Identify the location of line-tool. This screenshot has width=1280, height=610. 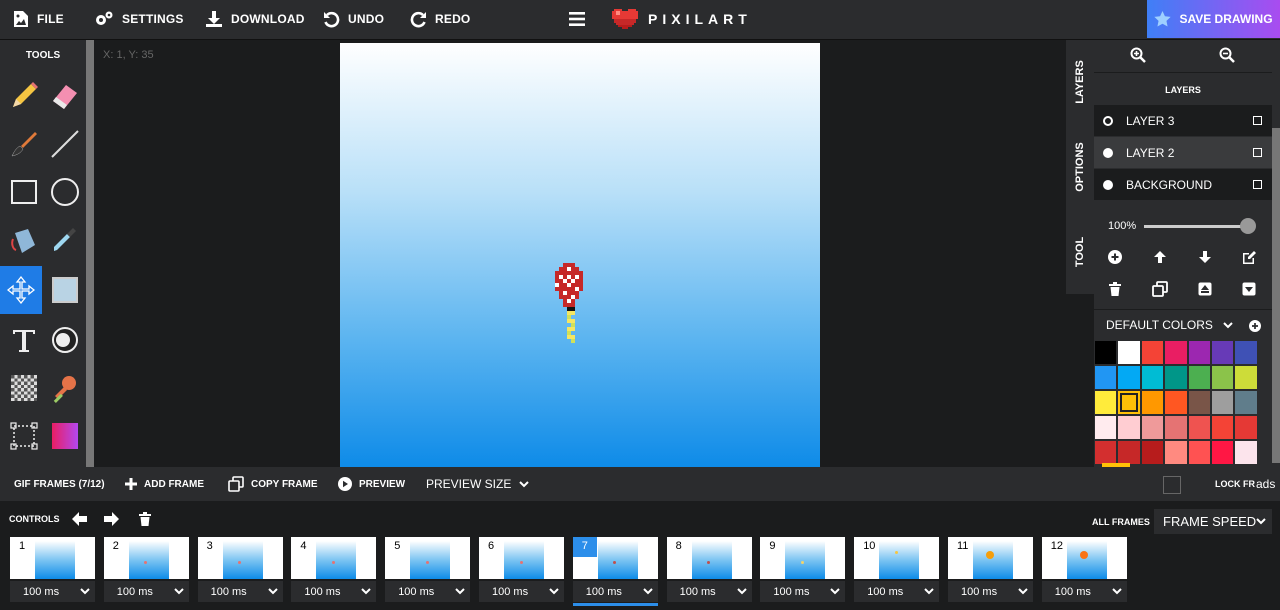
(65, 144).